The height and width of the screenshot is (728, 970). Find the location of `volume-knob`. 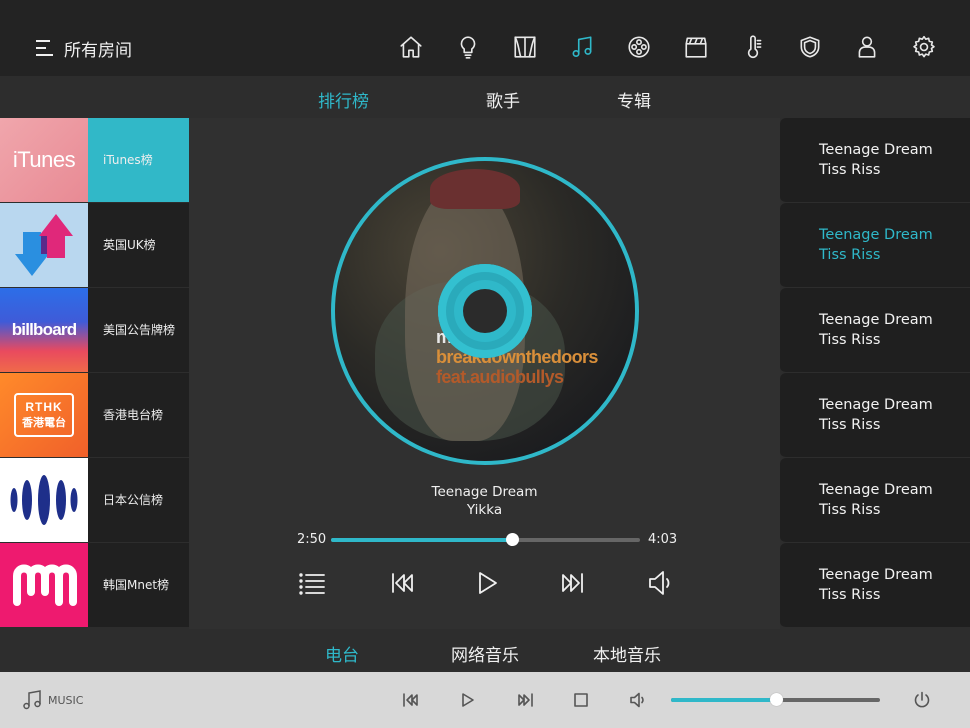

volume-knob is located at coordinates (776, 699).